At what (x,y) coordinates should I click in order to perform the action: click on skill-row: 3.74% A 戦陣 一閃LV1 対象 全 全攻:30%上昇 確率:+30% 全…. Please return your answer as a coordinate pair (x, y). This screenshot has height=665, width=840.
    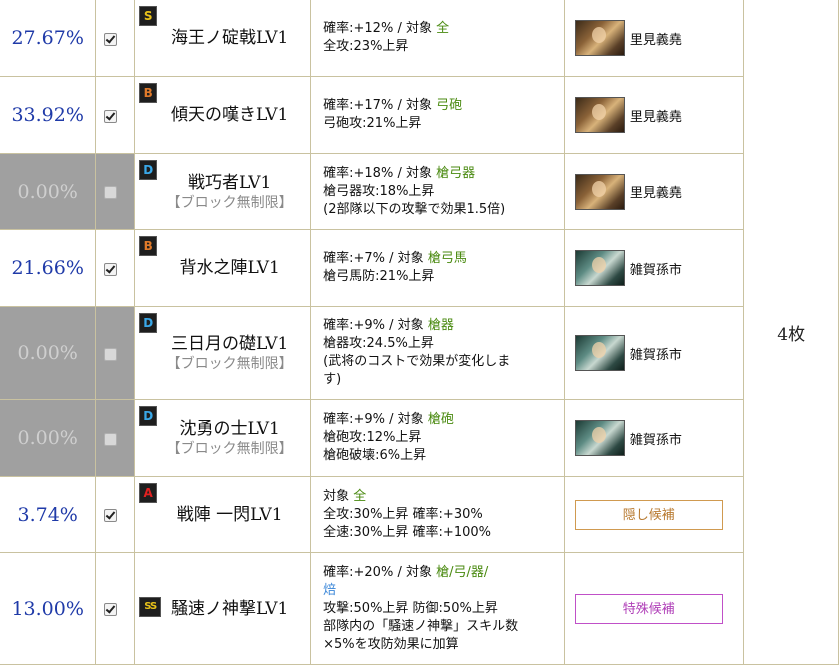
    Looking at the image, I should click on (419, 514).